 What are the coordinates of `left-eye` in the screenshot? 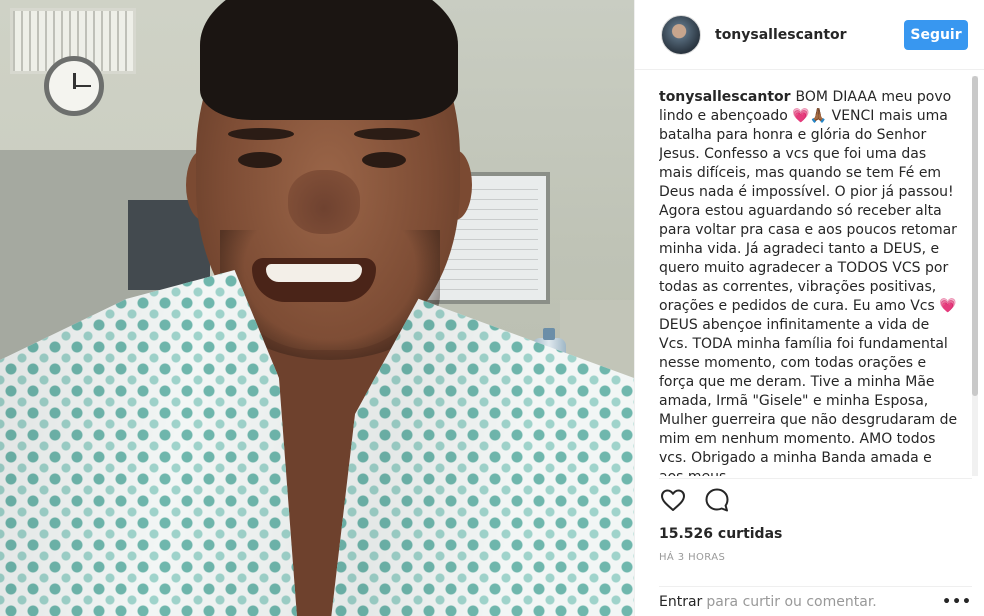 It's located at (260, 160).